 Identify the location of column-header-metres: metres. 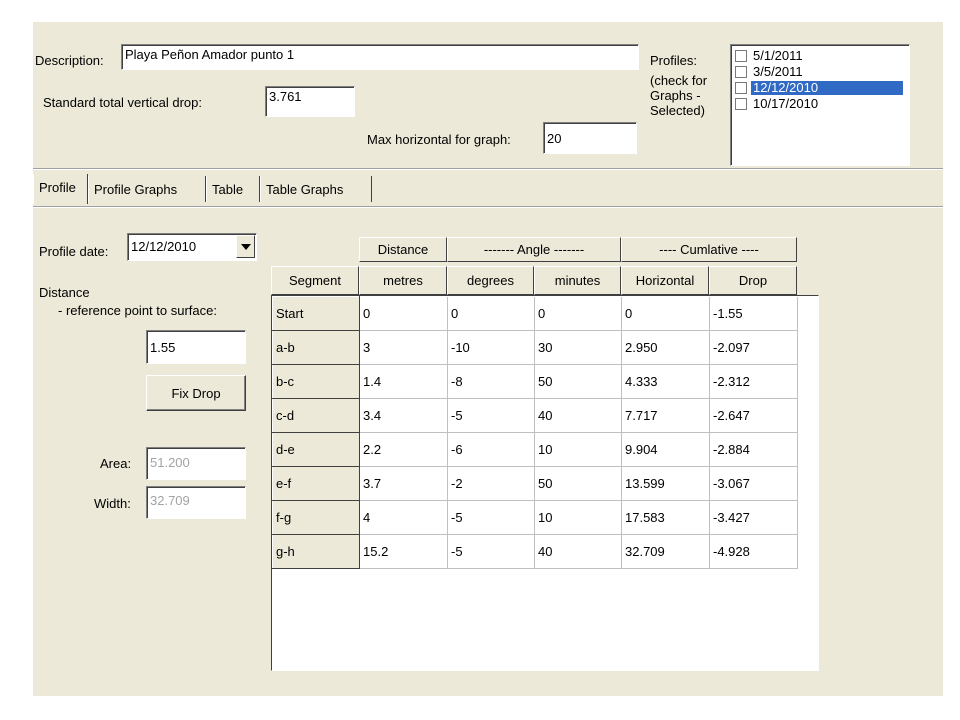
(403, 280).